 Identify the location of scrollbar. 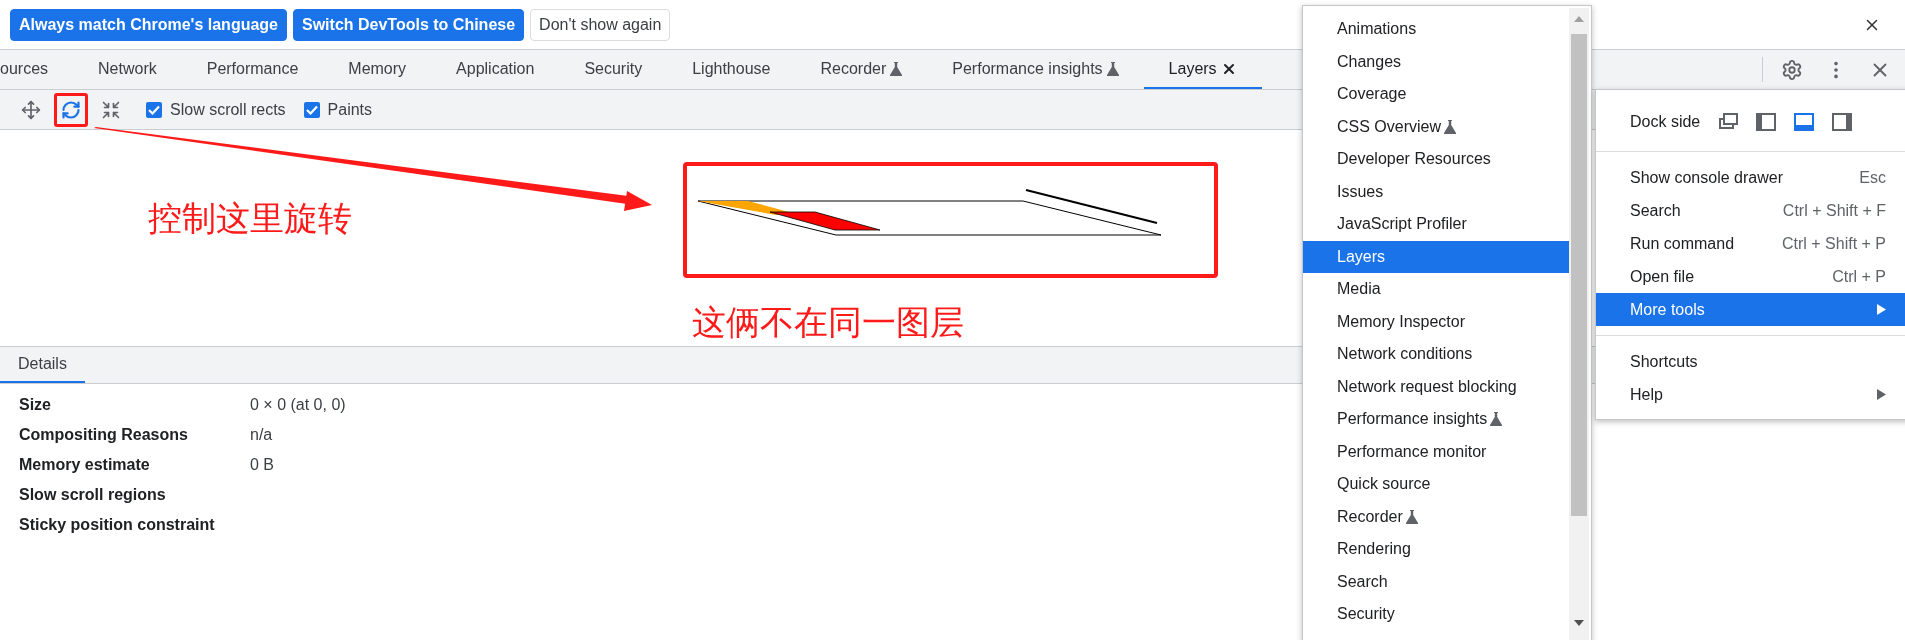
(1579, 324).